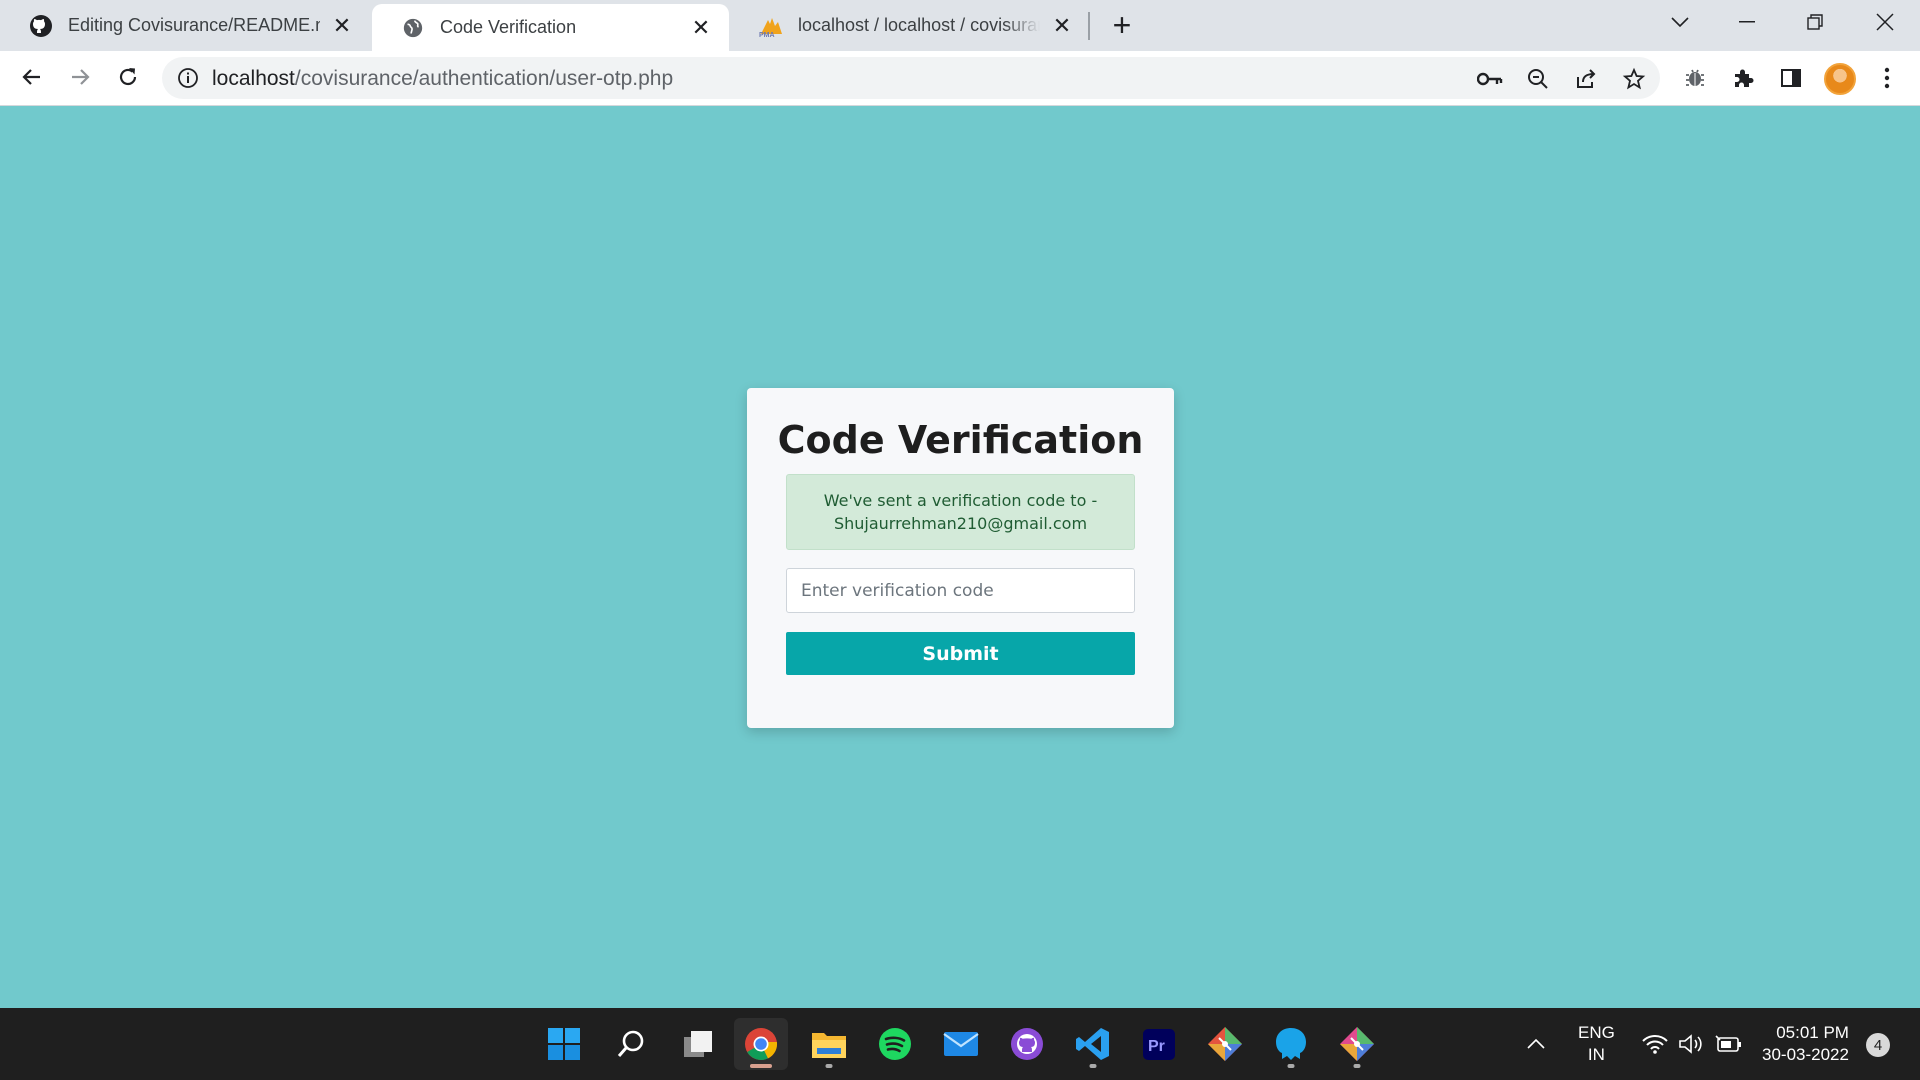  Describe the element at coordinates (1695, 78) in the screenshot. I see `bug-icon` at that location.